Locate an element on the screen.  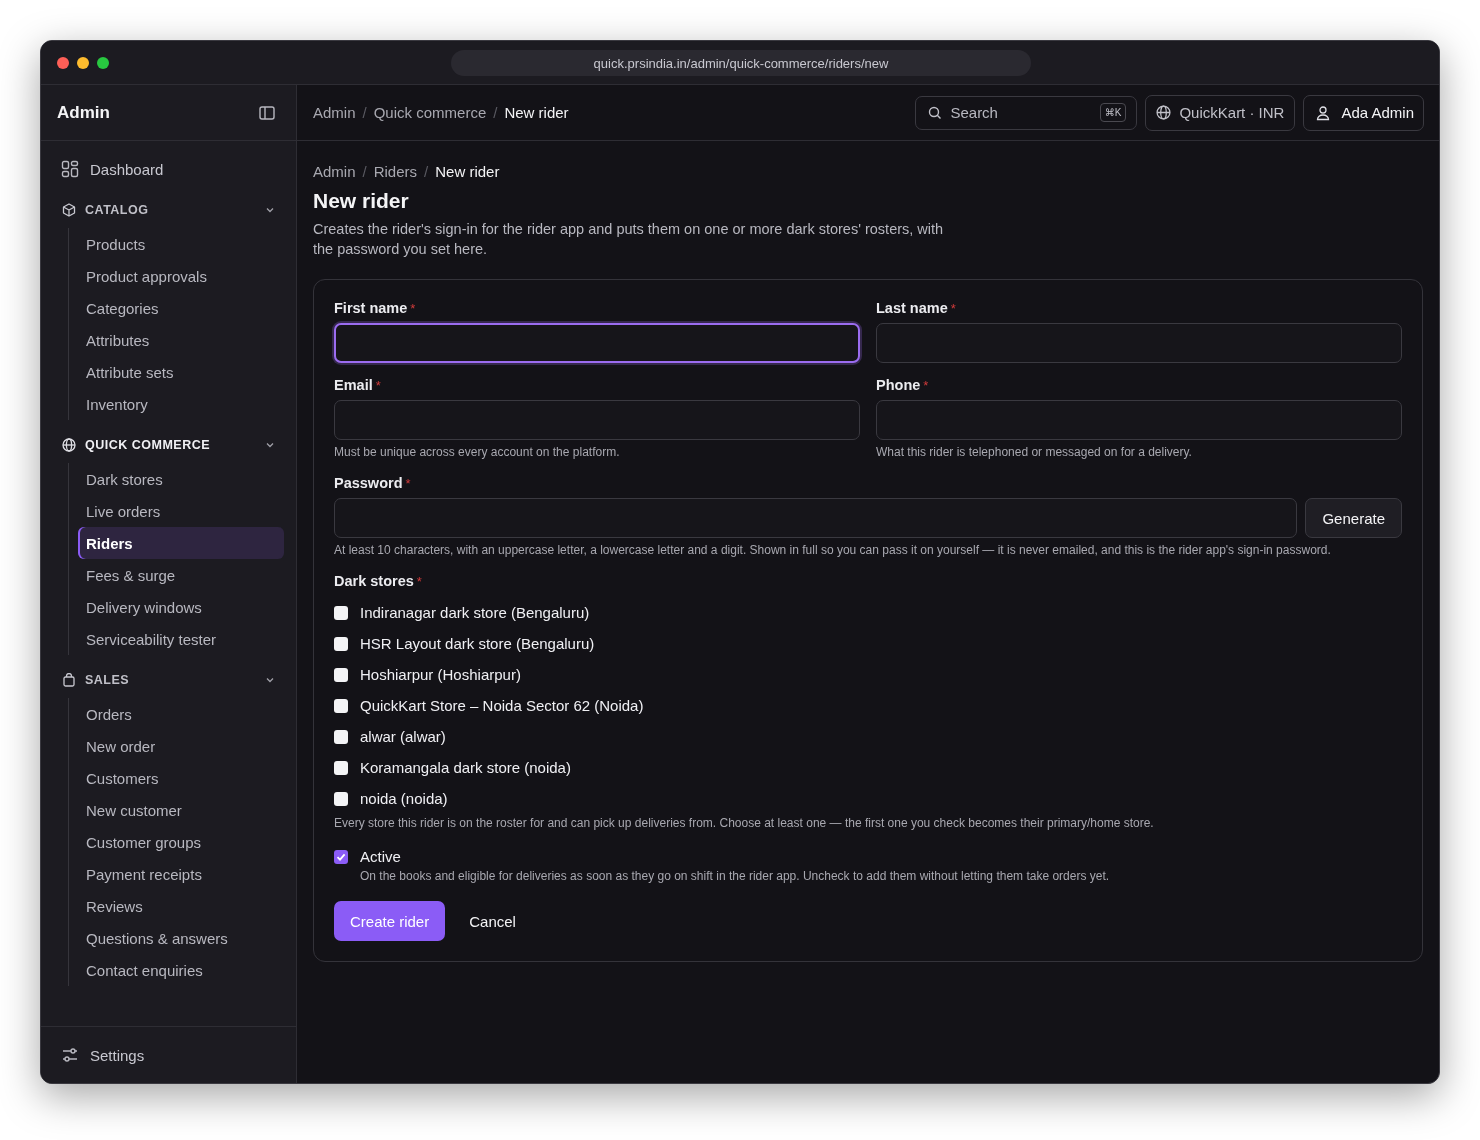
minimize-icon is located at coordinates (83, 62).